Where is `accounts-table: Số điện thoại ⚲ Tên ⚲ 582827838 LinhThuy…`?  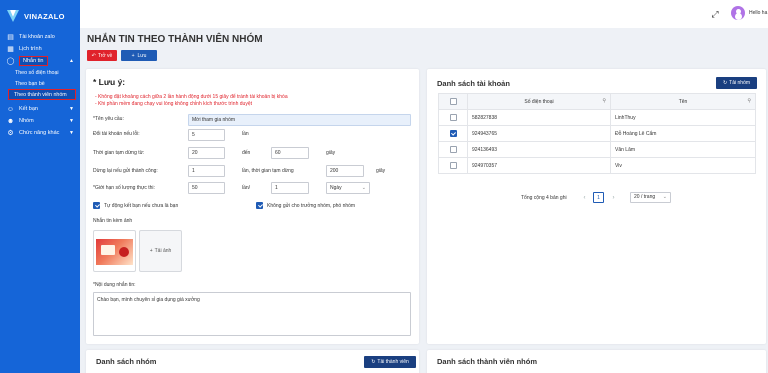 accounts-table: Số điện thoại ⚲ Tên ⚲ 582827838 LinhThuy… is located at coordinates (597, 133).